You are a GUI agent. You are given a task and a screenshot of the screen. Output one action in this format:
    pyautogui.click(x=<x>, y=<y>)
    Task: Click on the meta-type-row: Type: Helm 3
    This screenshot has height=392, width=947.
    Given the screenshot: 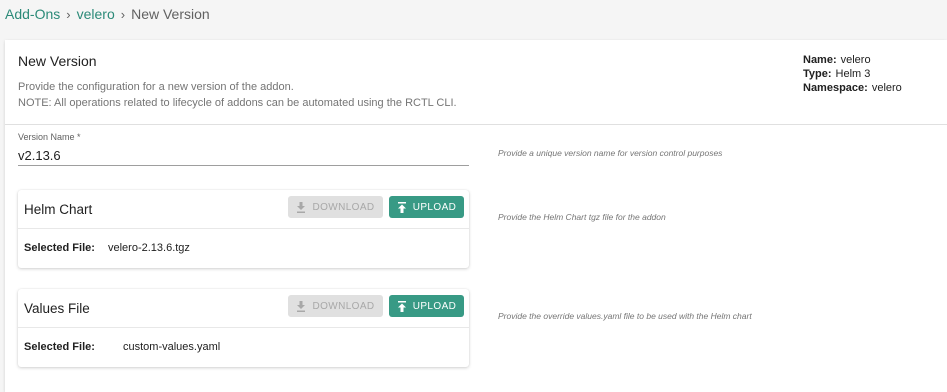 What is the action you would take?
    pyautogui.click(x=852, y=74)
    